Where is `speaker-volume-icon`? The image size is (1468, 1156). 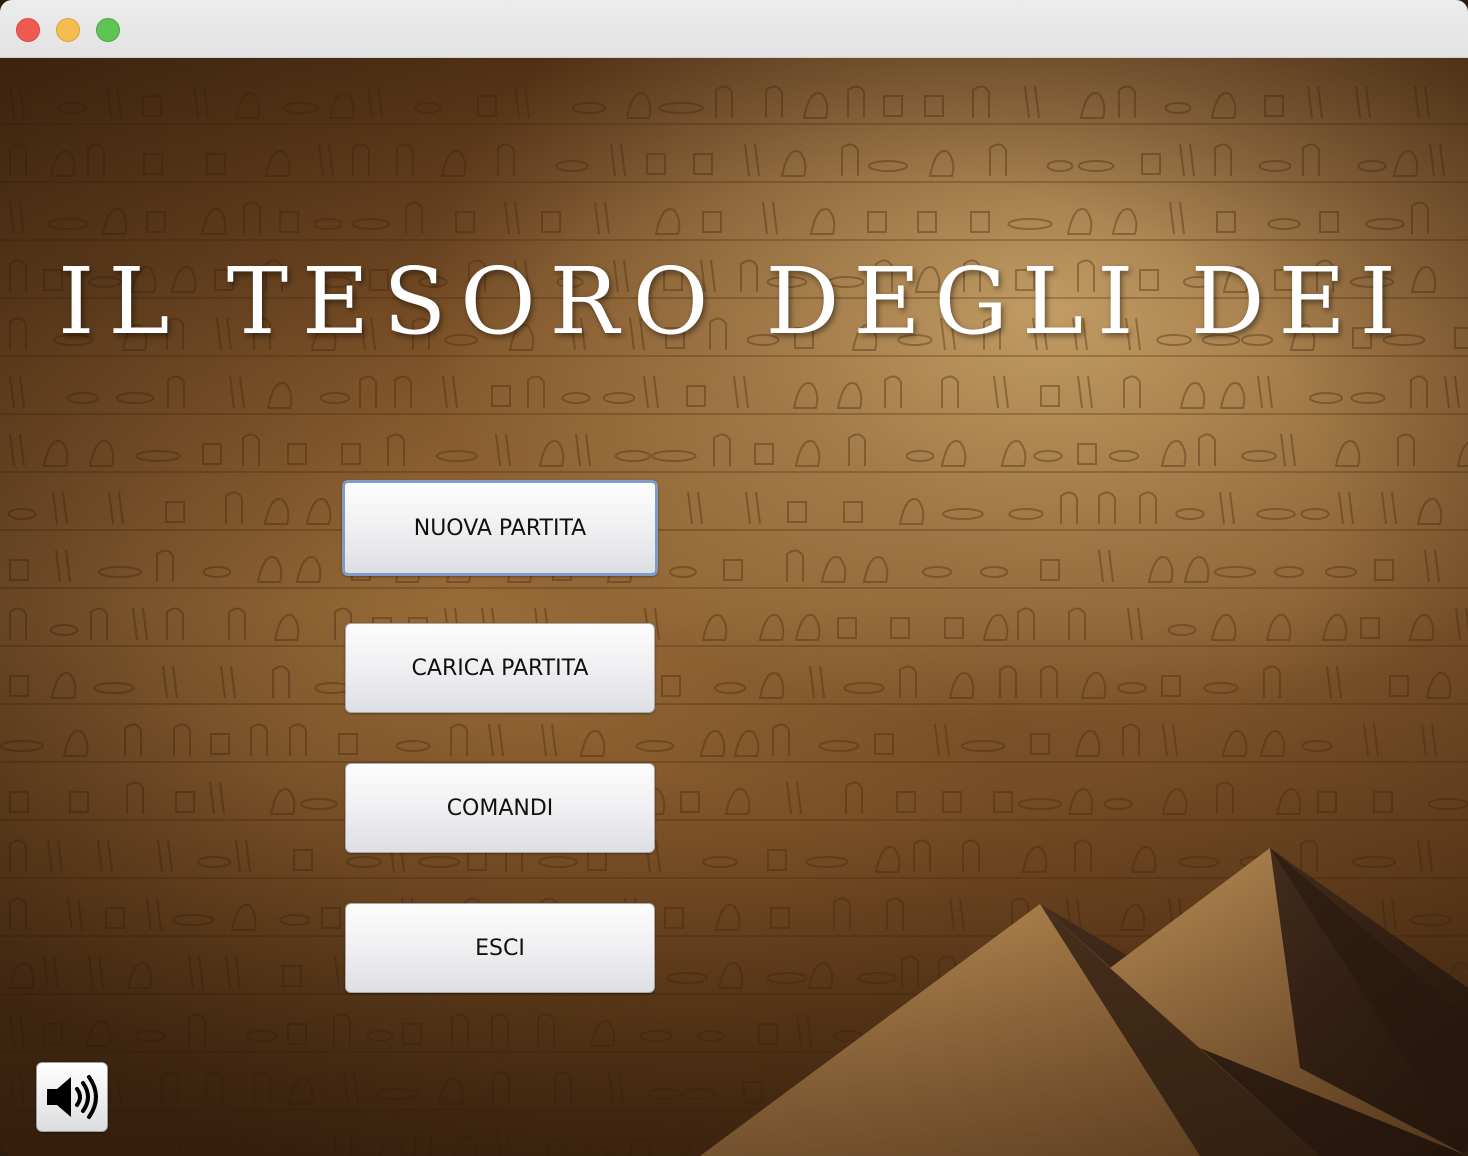
speaker-volume-icon is located at coordinates (72, 1097).